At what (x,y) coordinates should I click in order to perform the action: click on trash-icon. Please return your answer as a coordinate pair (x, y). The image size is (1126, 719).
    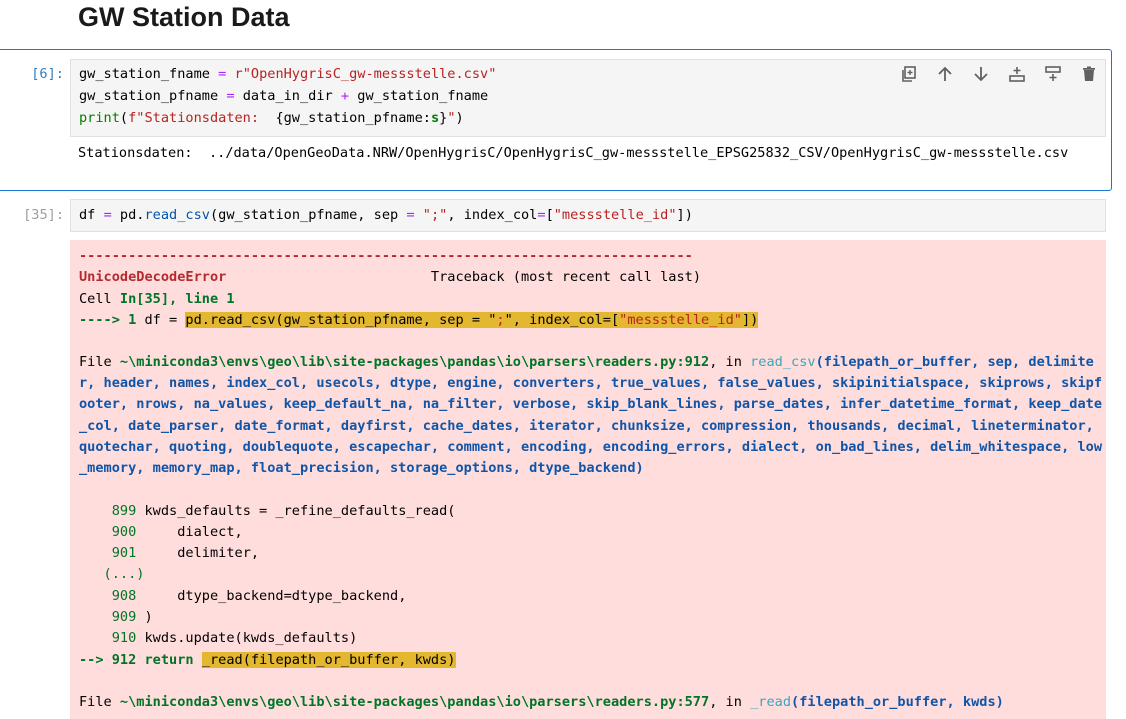
    Looking at the image, I should click on (1089, 74).